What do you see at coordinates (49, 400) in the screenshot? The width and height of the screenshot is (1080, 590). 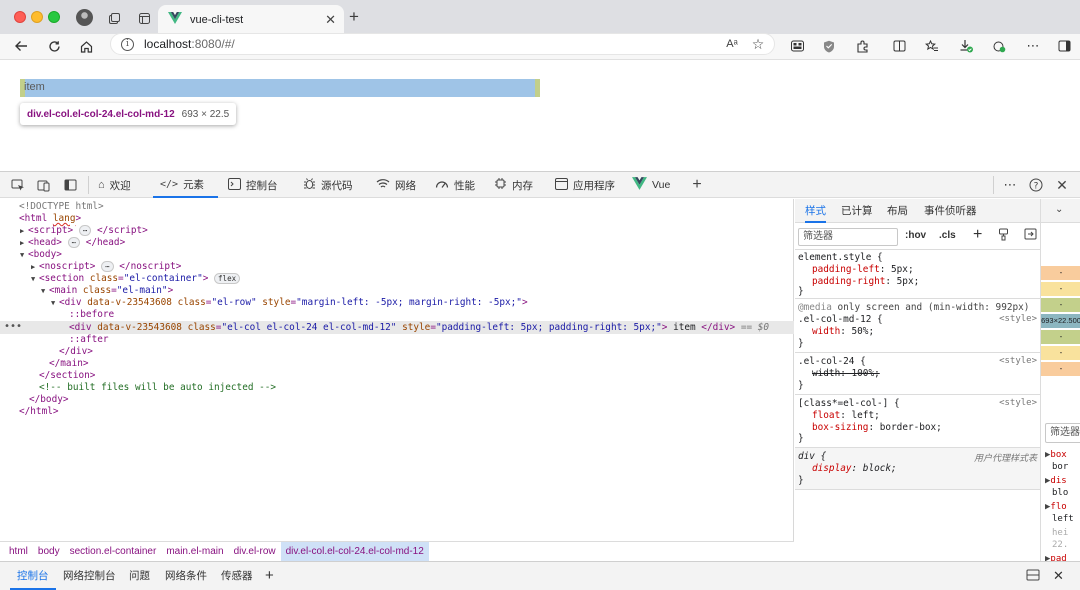 I see `dom-node: </body>` at bounding box center [49, 400].